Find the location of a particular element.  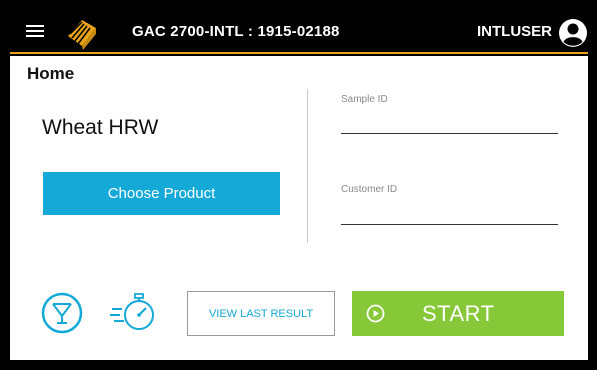

stopwatch-icon is located at coordinates (133, 312).